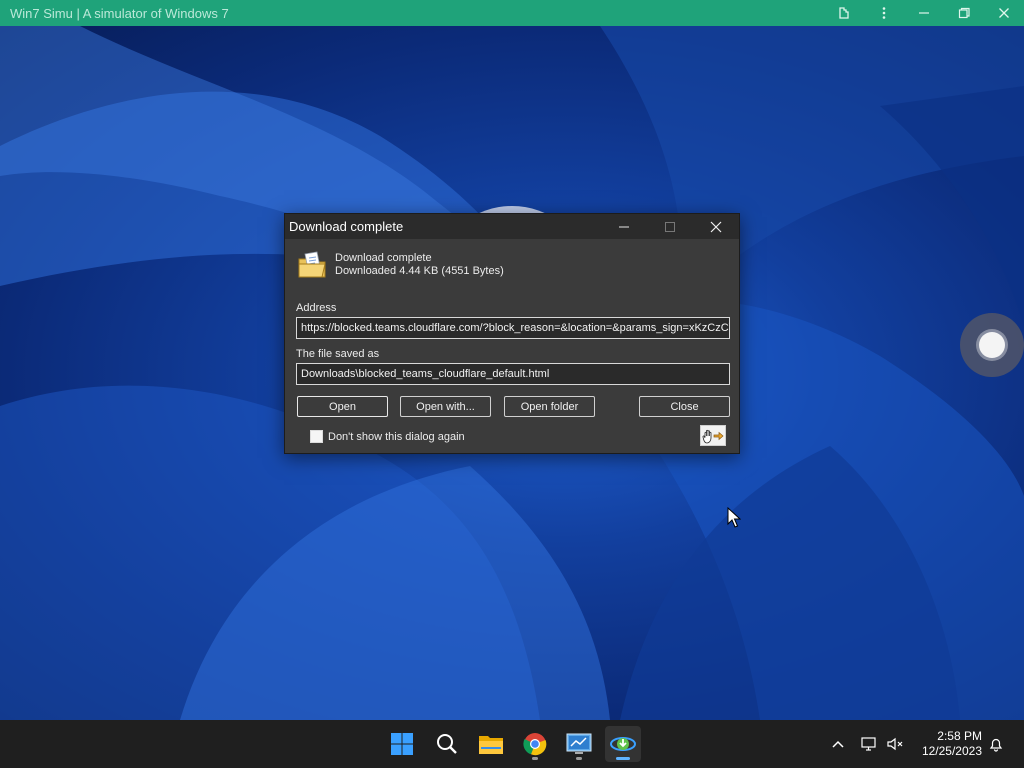  I want to click on hand-arrow-icon, so click(713, 436).